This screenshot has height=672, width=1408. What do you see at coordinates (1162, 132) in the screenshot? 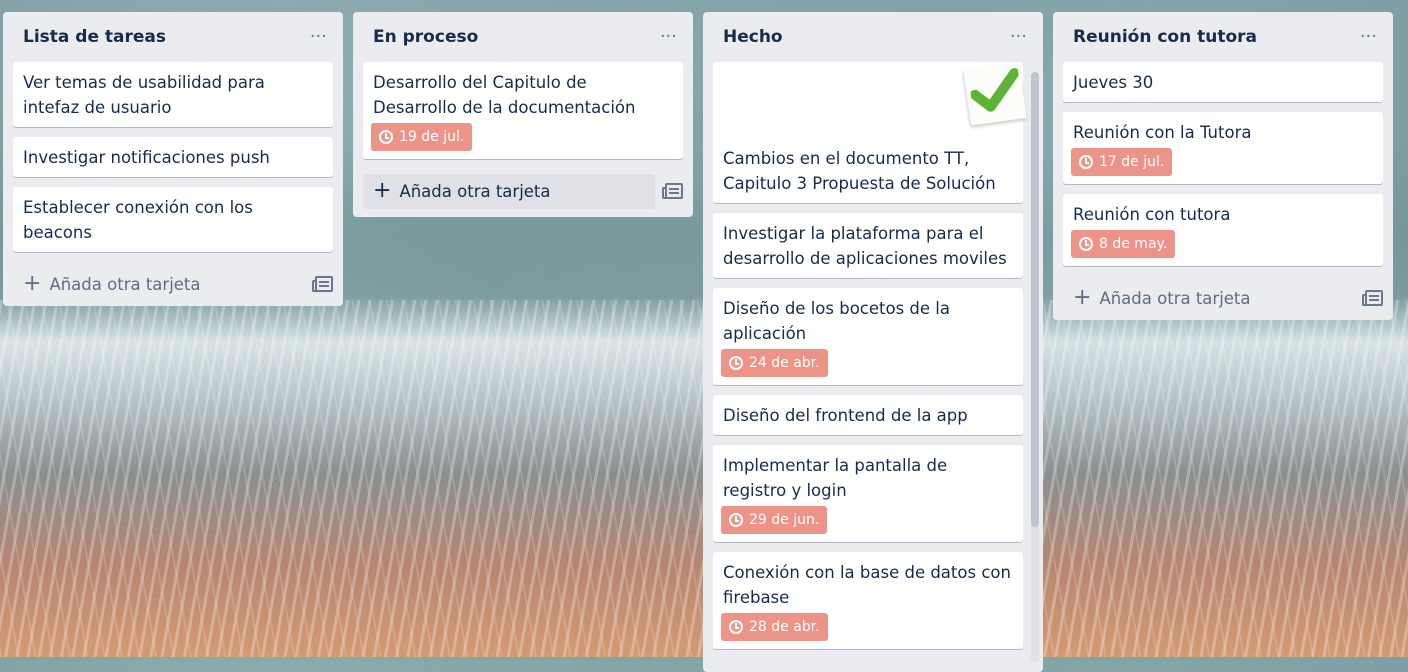
I see `card-title: Reunión con la Tutora` at bounding box center [1162, 132].